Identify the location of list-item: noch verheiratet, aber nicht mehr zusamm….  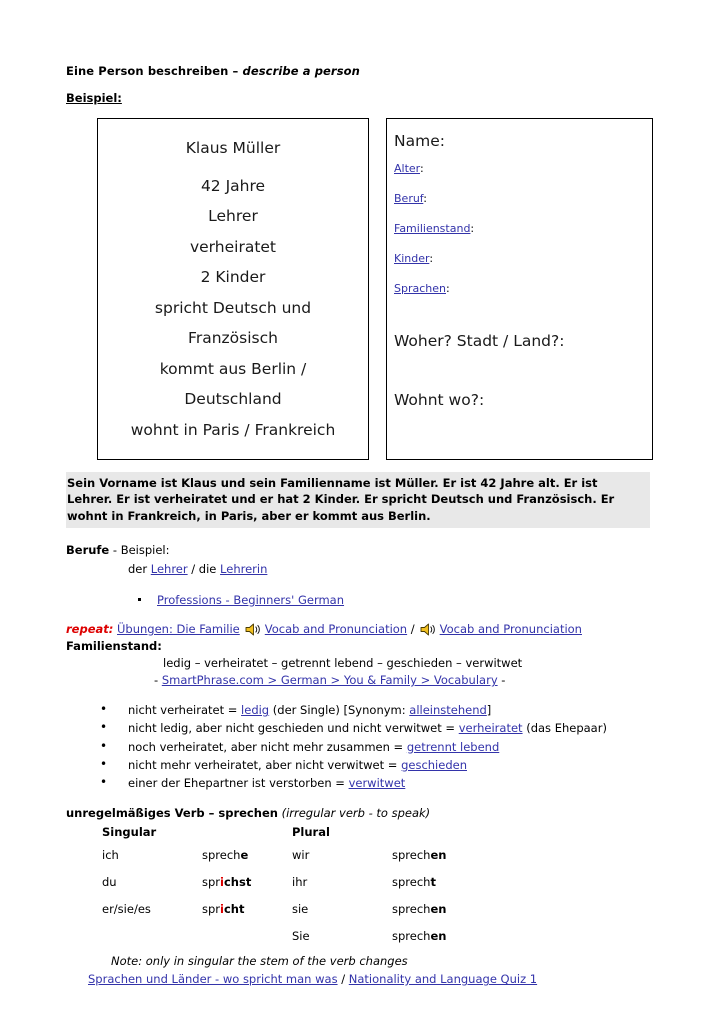
(378, 746).